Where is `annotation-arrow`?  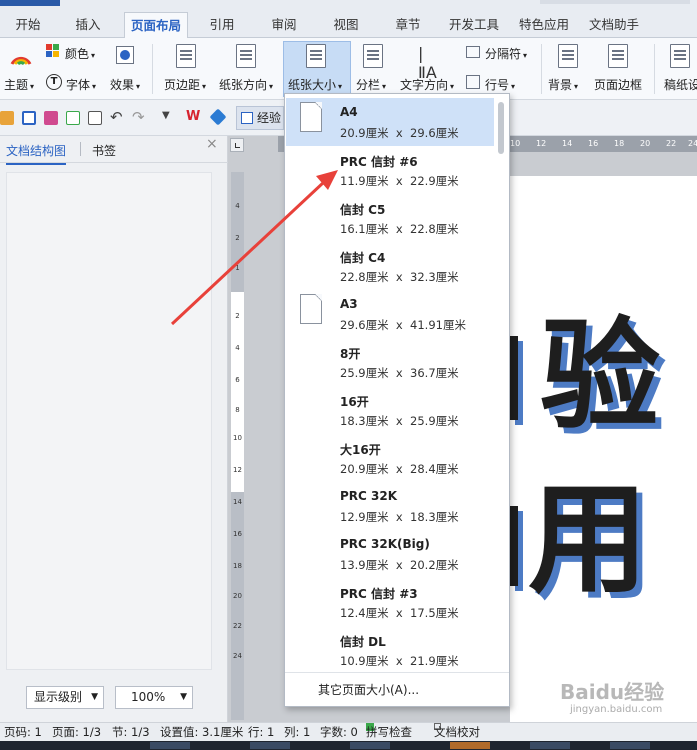 annotation-arrow is located at coordinates (254, 248).